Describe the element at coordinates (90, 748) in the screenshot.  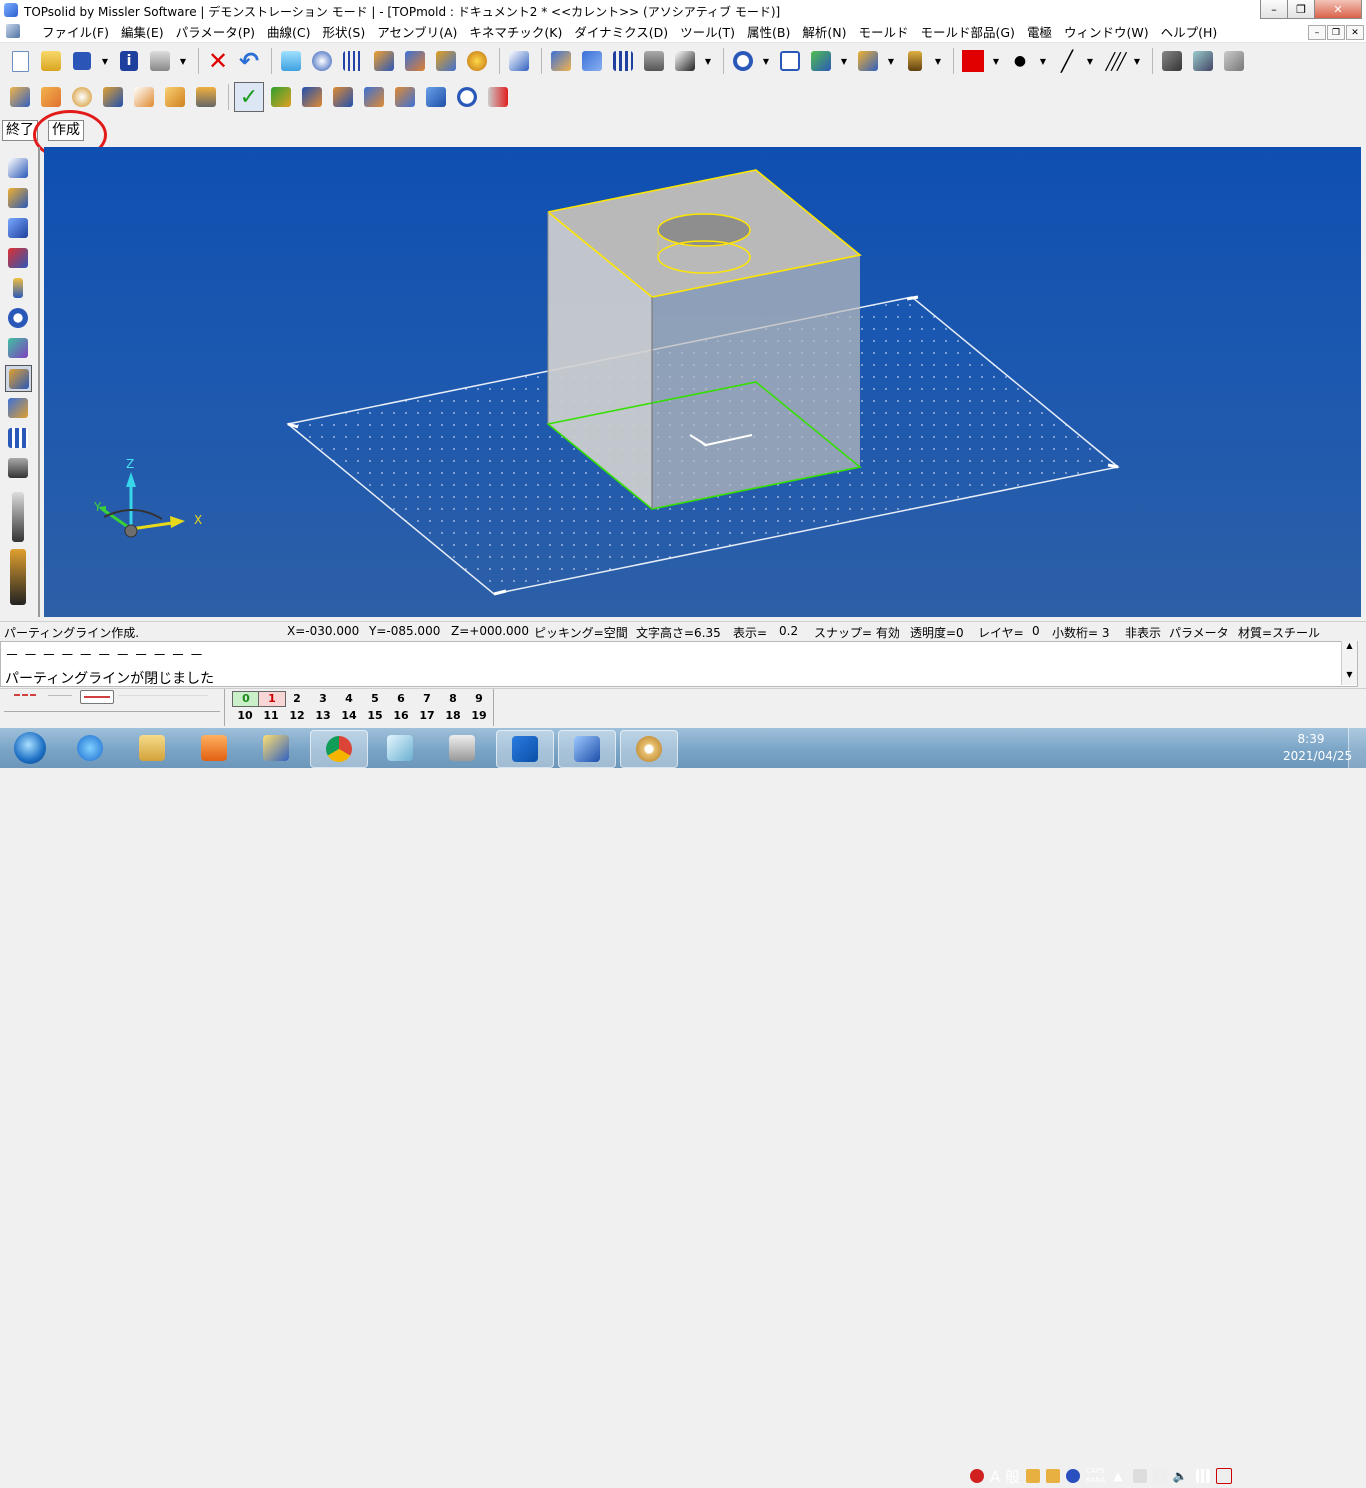
I see `ie-taskbar-icon` at that location.